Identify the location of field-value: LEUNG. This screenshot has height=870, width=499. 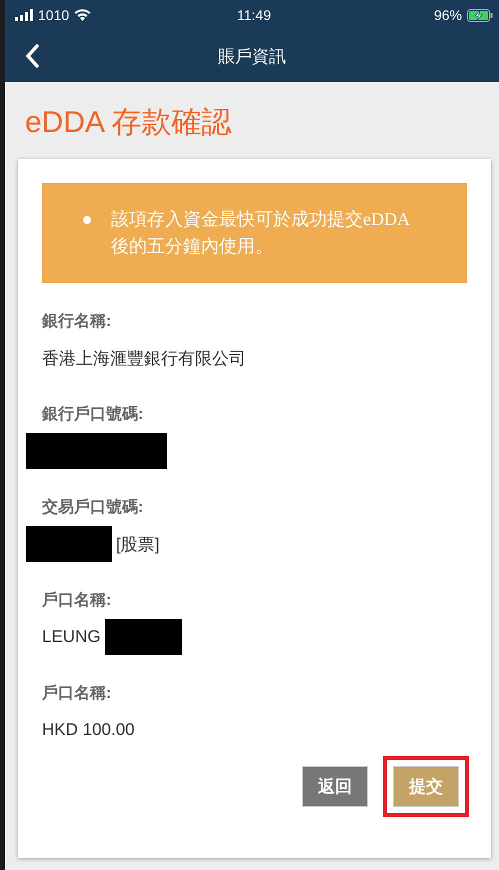
(71, 637).